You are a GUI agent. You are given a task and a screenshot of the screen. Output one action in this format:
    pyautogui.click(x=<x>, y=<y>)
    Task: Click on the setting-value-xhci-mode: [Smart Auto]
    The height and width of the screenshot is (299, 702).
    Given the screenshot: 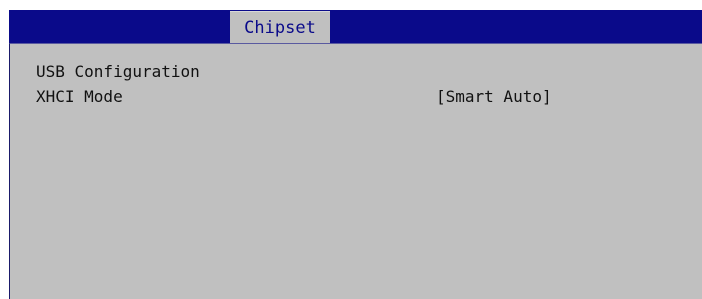 What is the action you would take?
    pyautogui.click(x=494, y=96)
    